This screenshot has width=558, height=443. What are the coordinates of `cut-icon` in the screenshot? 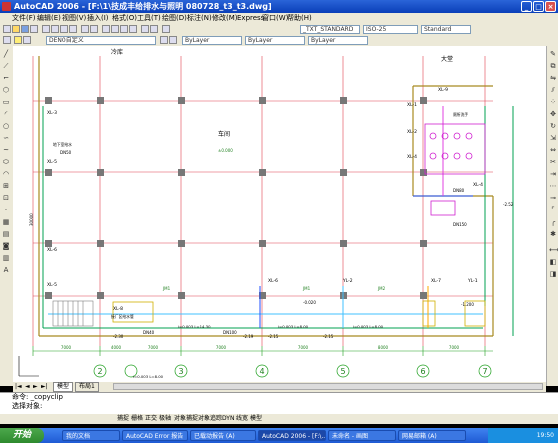 It's located at (46, 29).